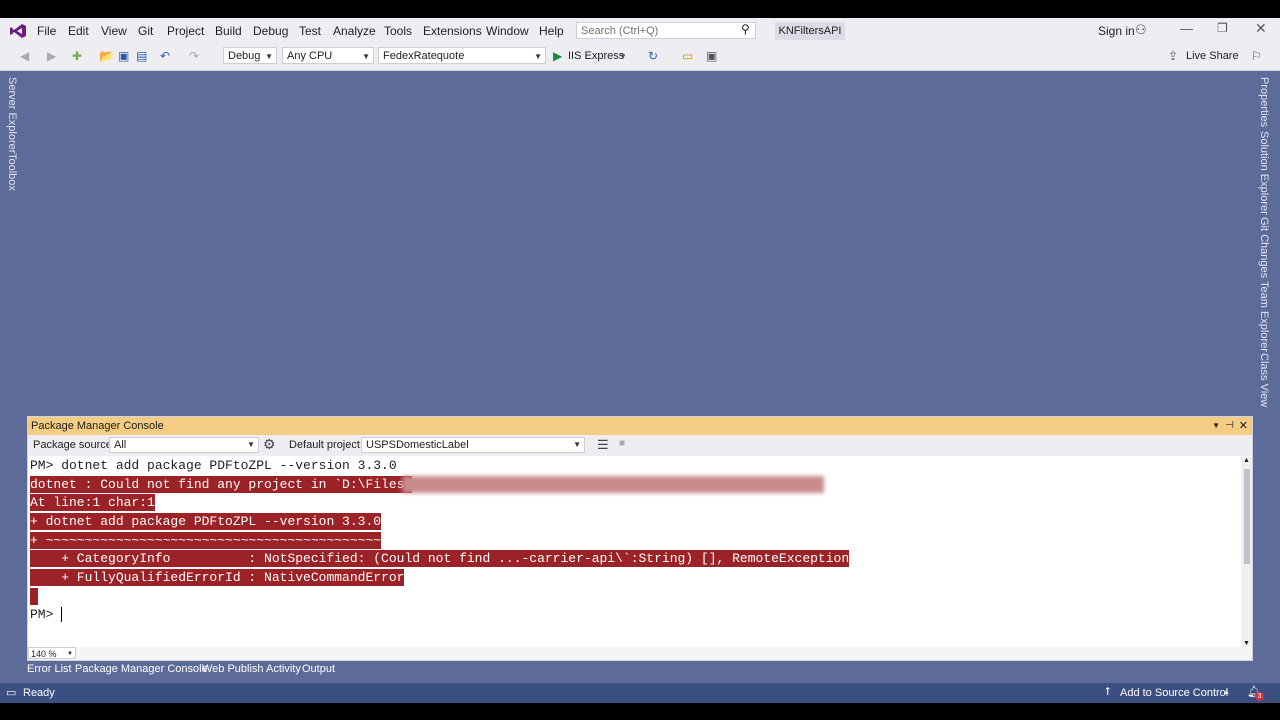 This screenshot has width=1280, height=720. Describe the element at coordinates (1222, 28) in the screenshot. I see `restore-button: ❐` at that location.